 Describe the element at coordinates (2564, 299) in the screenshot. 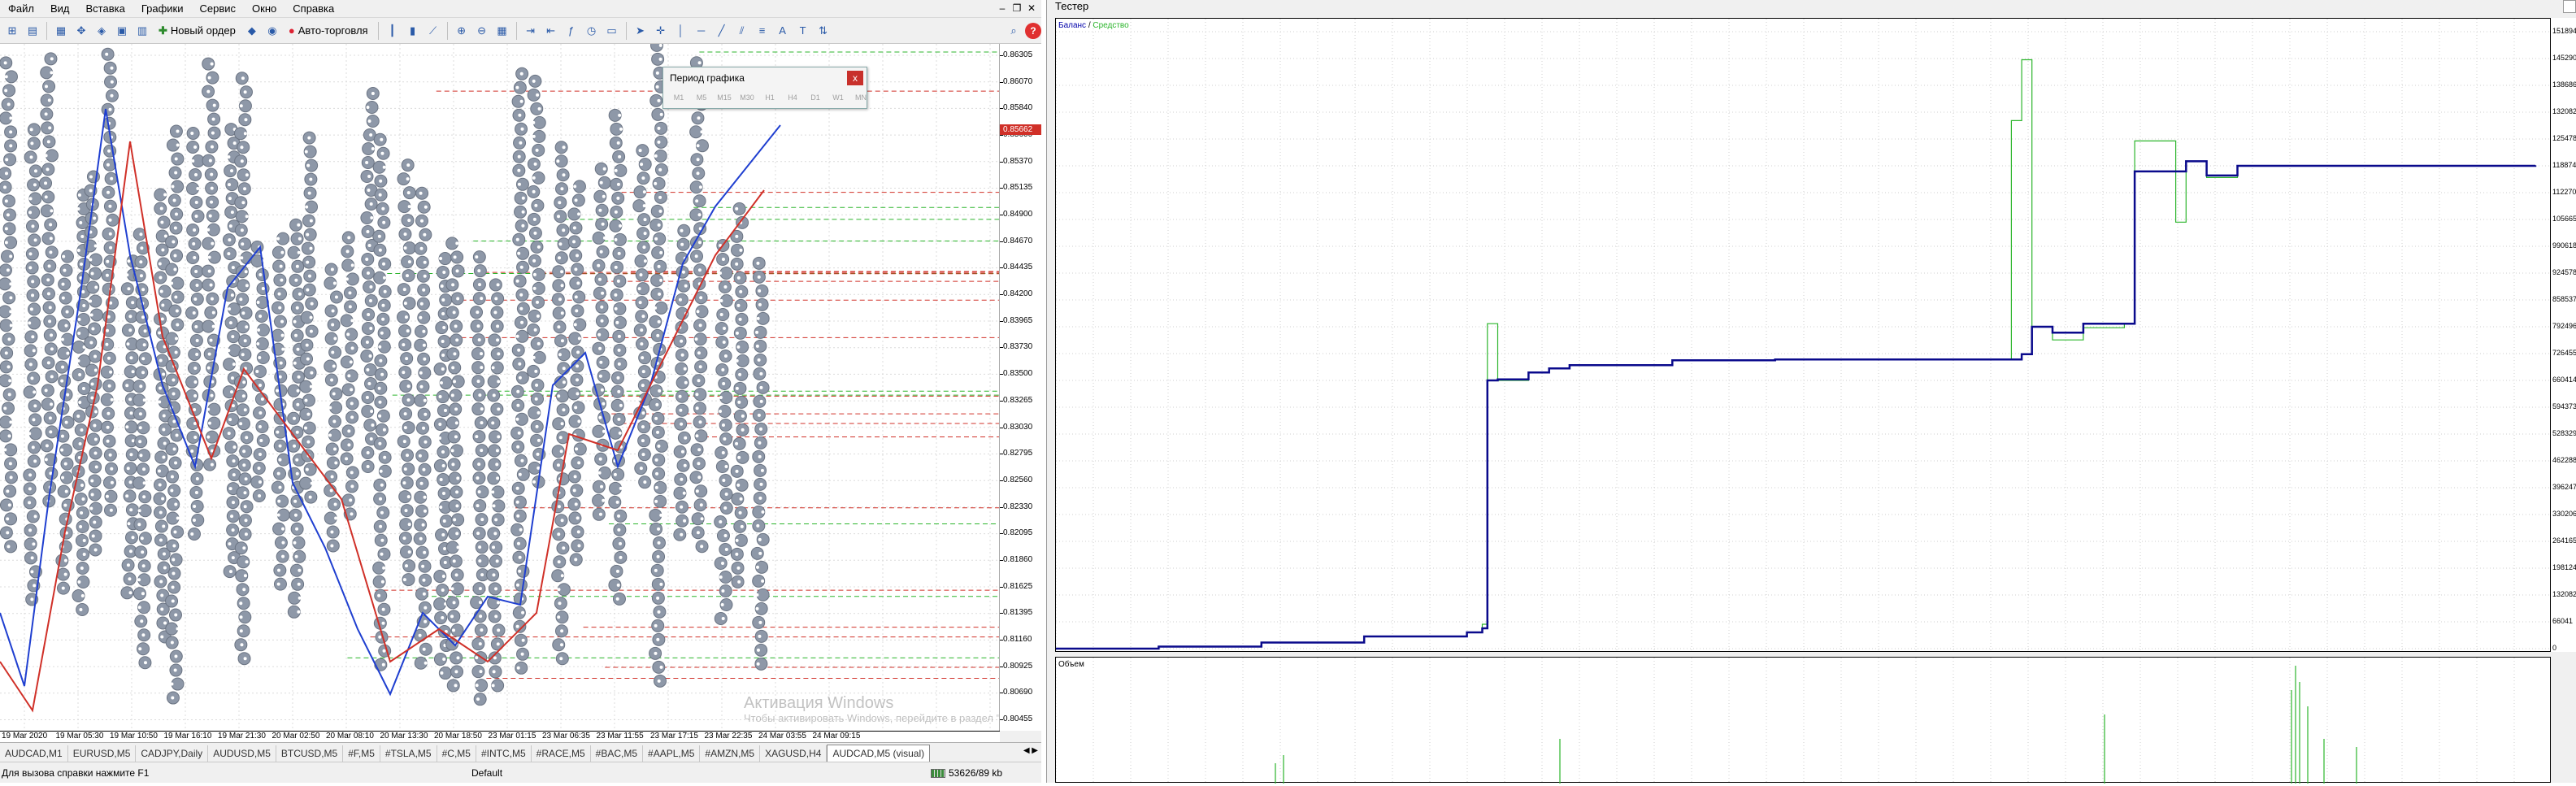

I see `balance-axis-label: 858537` at that location.